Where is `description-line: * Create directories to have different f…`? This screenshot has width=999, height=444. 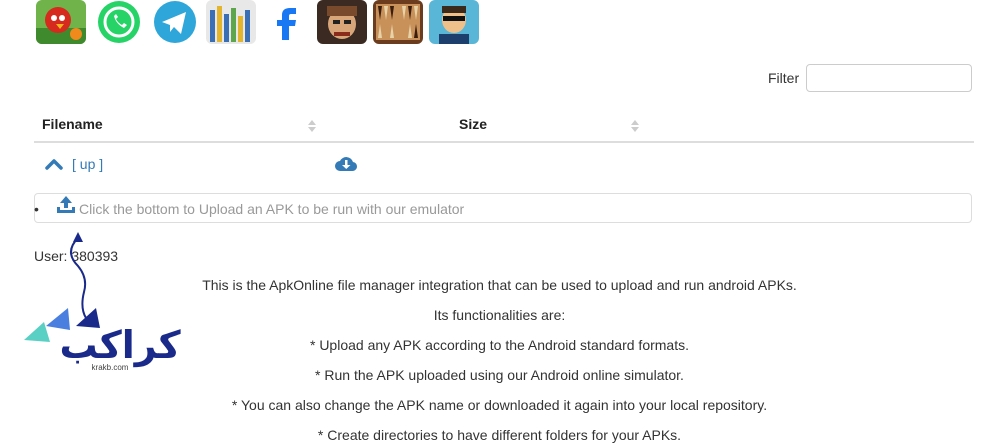
description-line: * Create directories to have different f… is located at coordinates (499, 435).